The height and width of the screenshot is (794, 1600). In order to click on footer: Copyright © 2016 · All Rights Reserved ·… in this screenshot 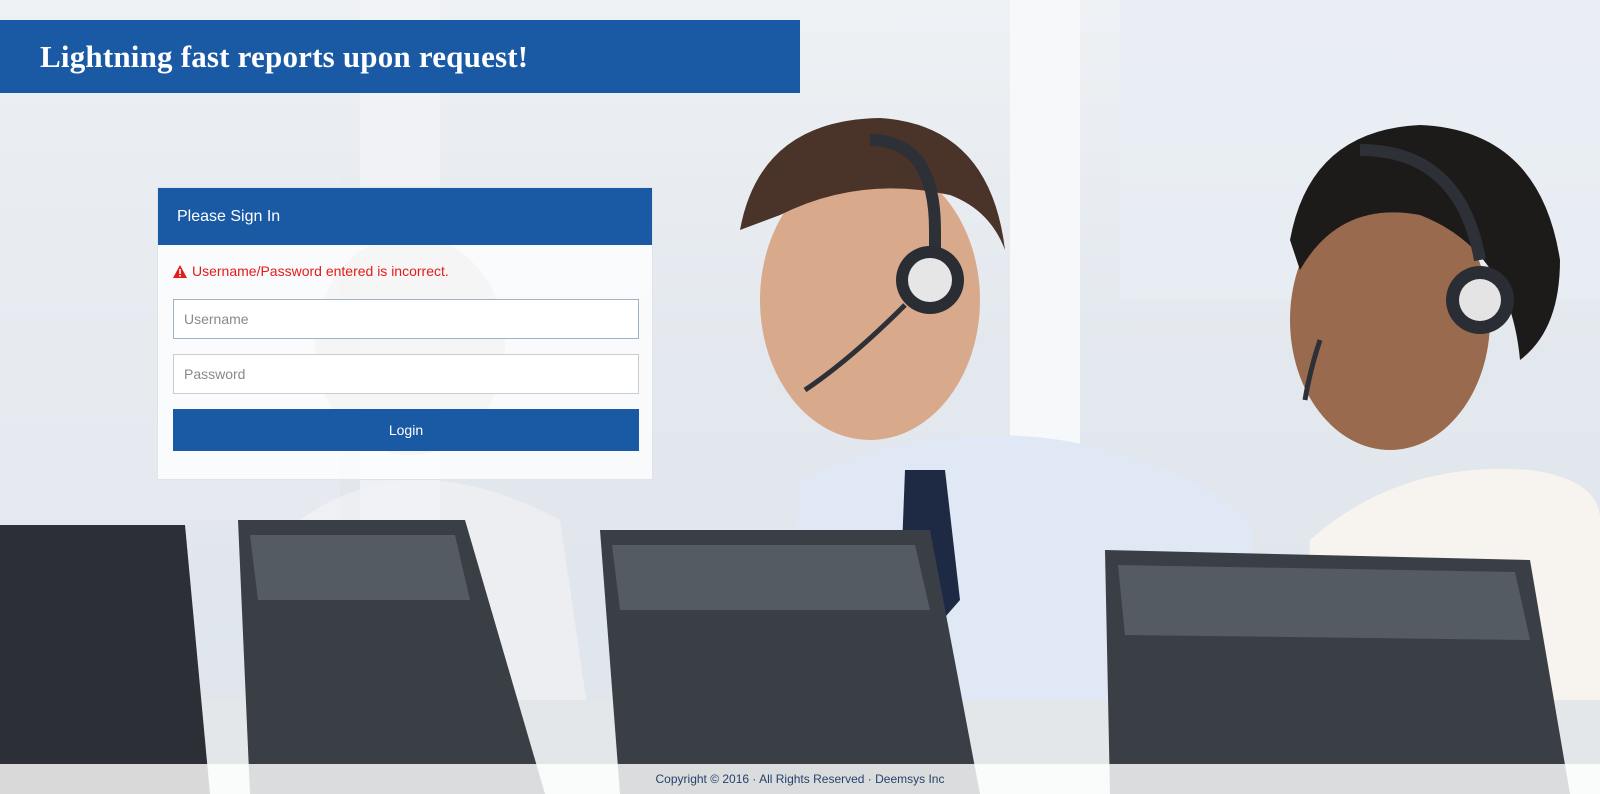, I will do `click(800, 779)`.